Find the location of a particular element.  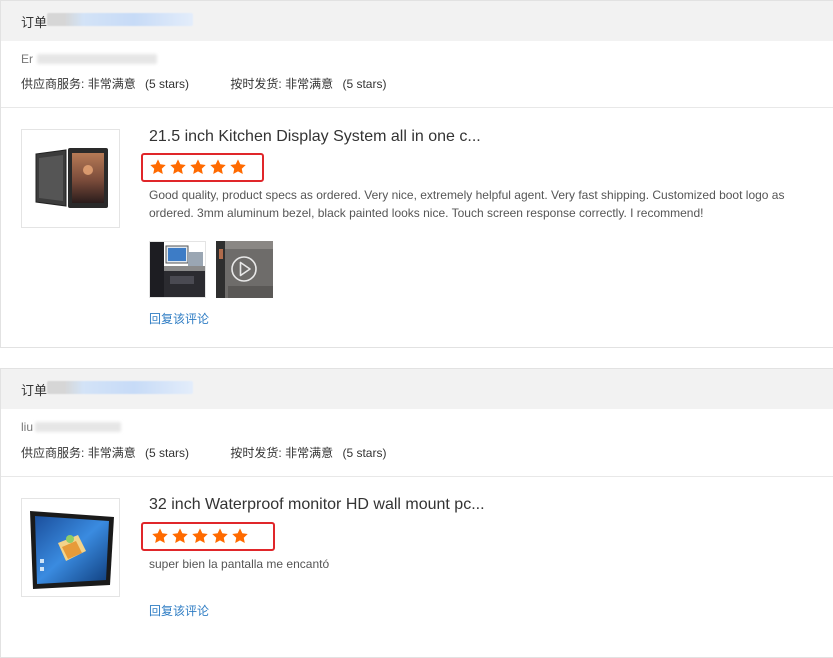

buyer-name: Er is located at coordinates (27, 59).